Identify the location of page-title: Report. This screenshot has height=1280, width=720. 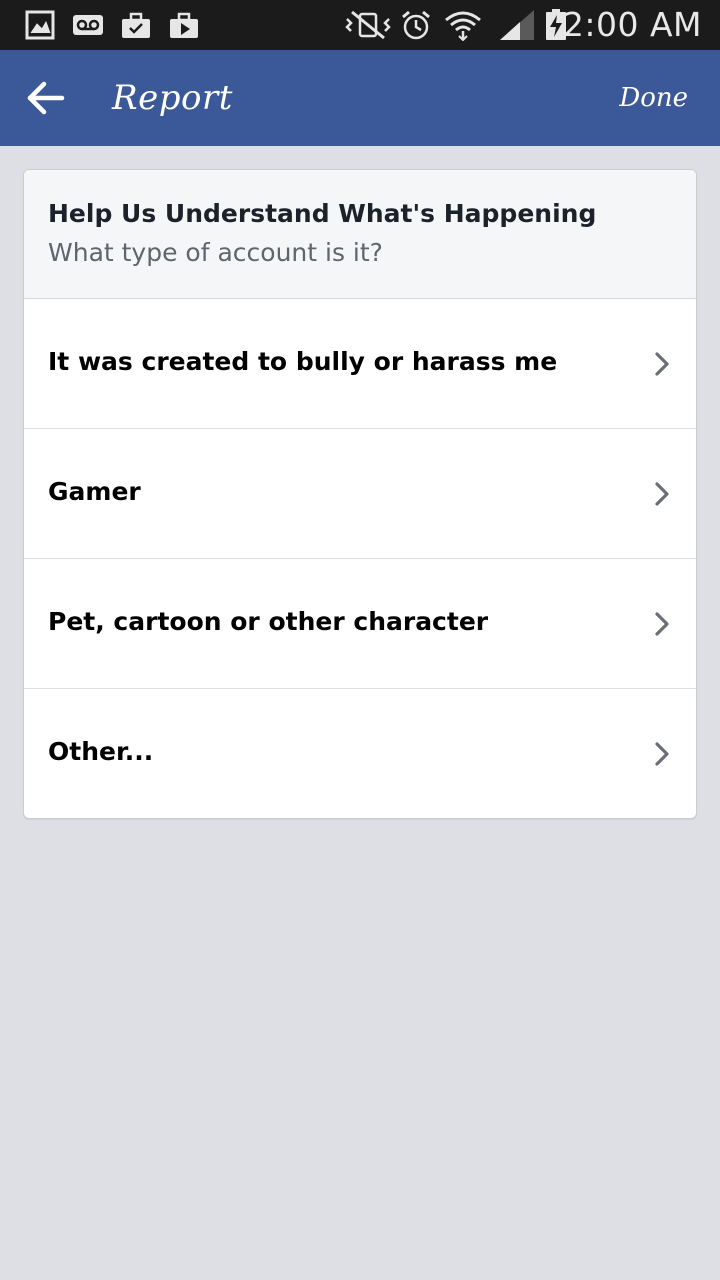
(172, 98).